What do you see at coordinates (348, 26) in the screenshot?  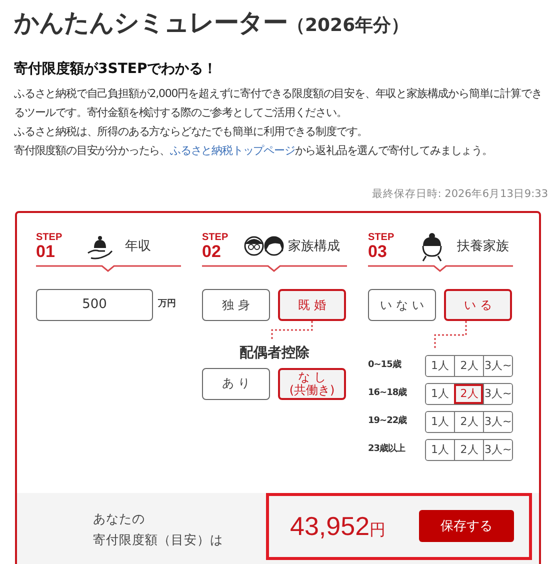 I see `title-year: （2026年分）` at bounding box center [348, 26].